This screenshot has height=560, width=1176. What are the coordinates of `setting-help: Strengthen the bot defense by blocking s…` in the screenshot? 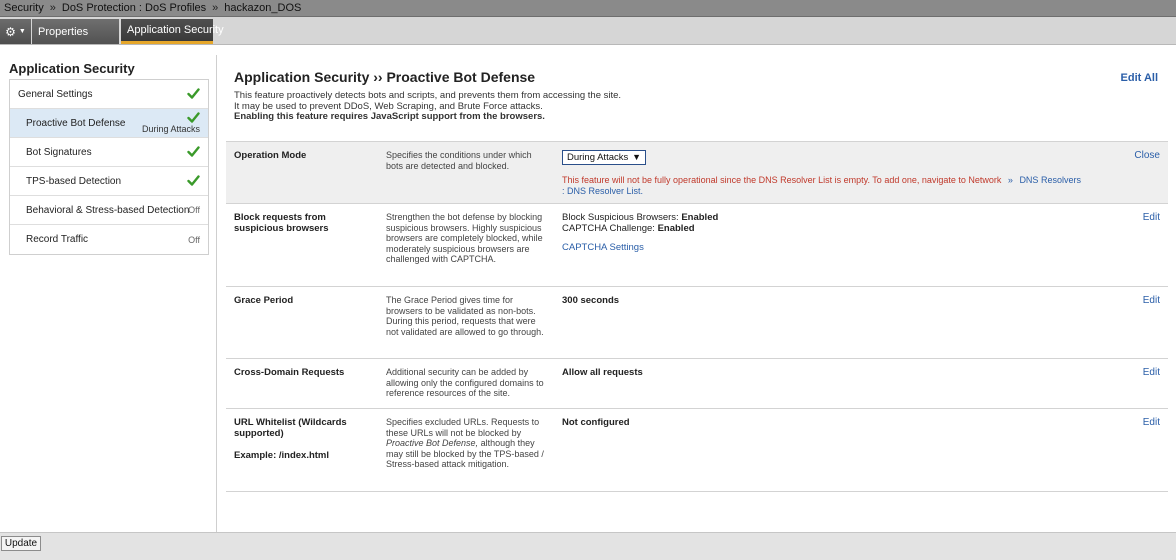 It's located at (464, 238).